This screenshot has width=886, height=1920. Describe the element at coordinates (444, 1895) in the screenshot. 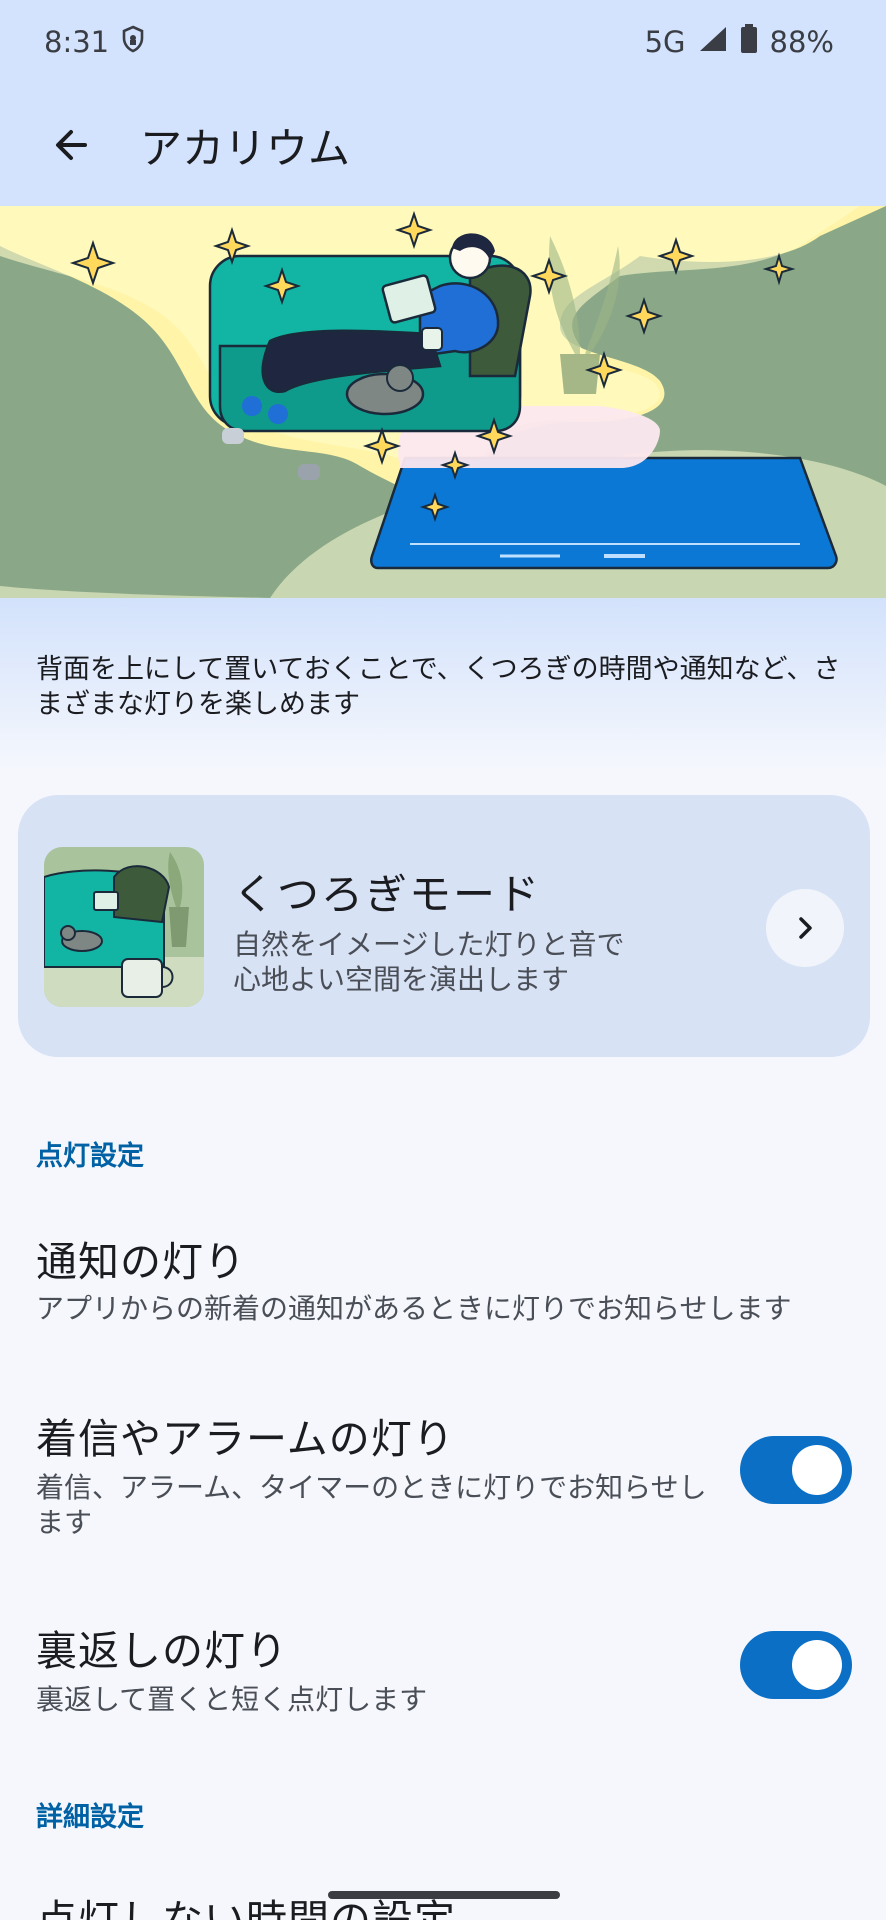

I see `gesture-navigation-bar` at that location.